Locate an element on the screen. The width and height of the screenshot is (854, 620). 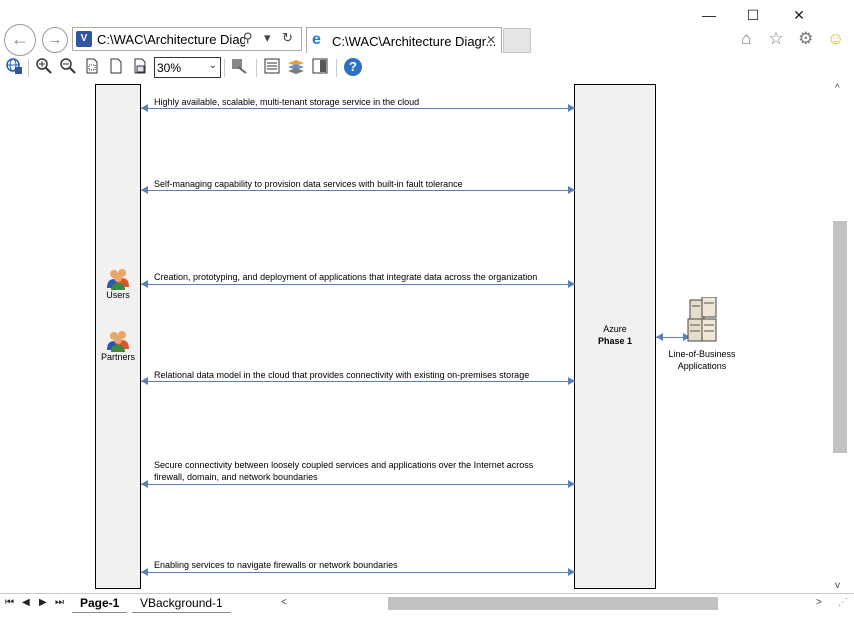
properties-pane-icon is located at coordinates (320, 67).